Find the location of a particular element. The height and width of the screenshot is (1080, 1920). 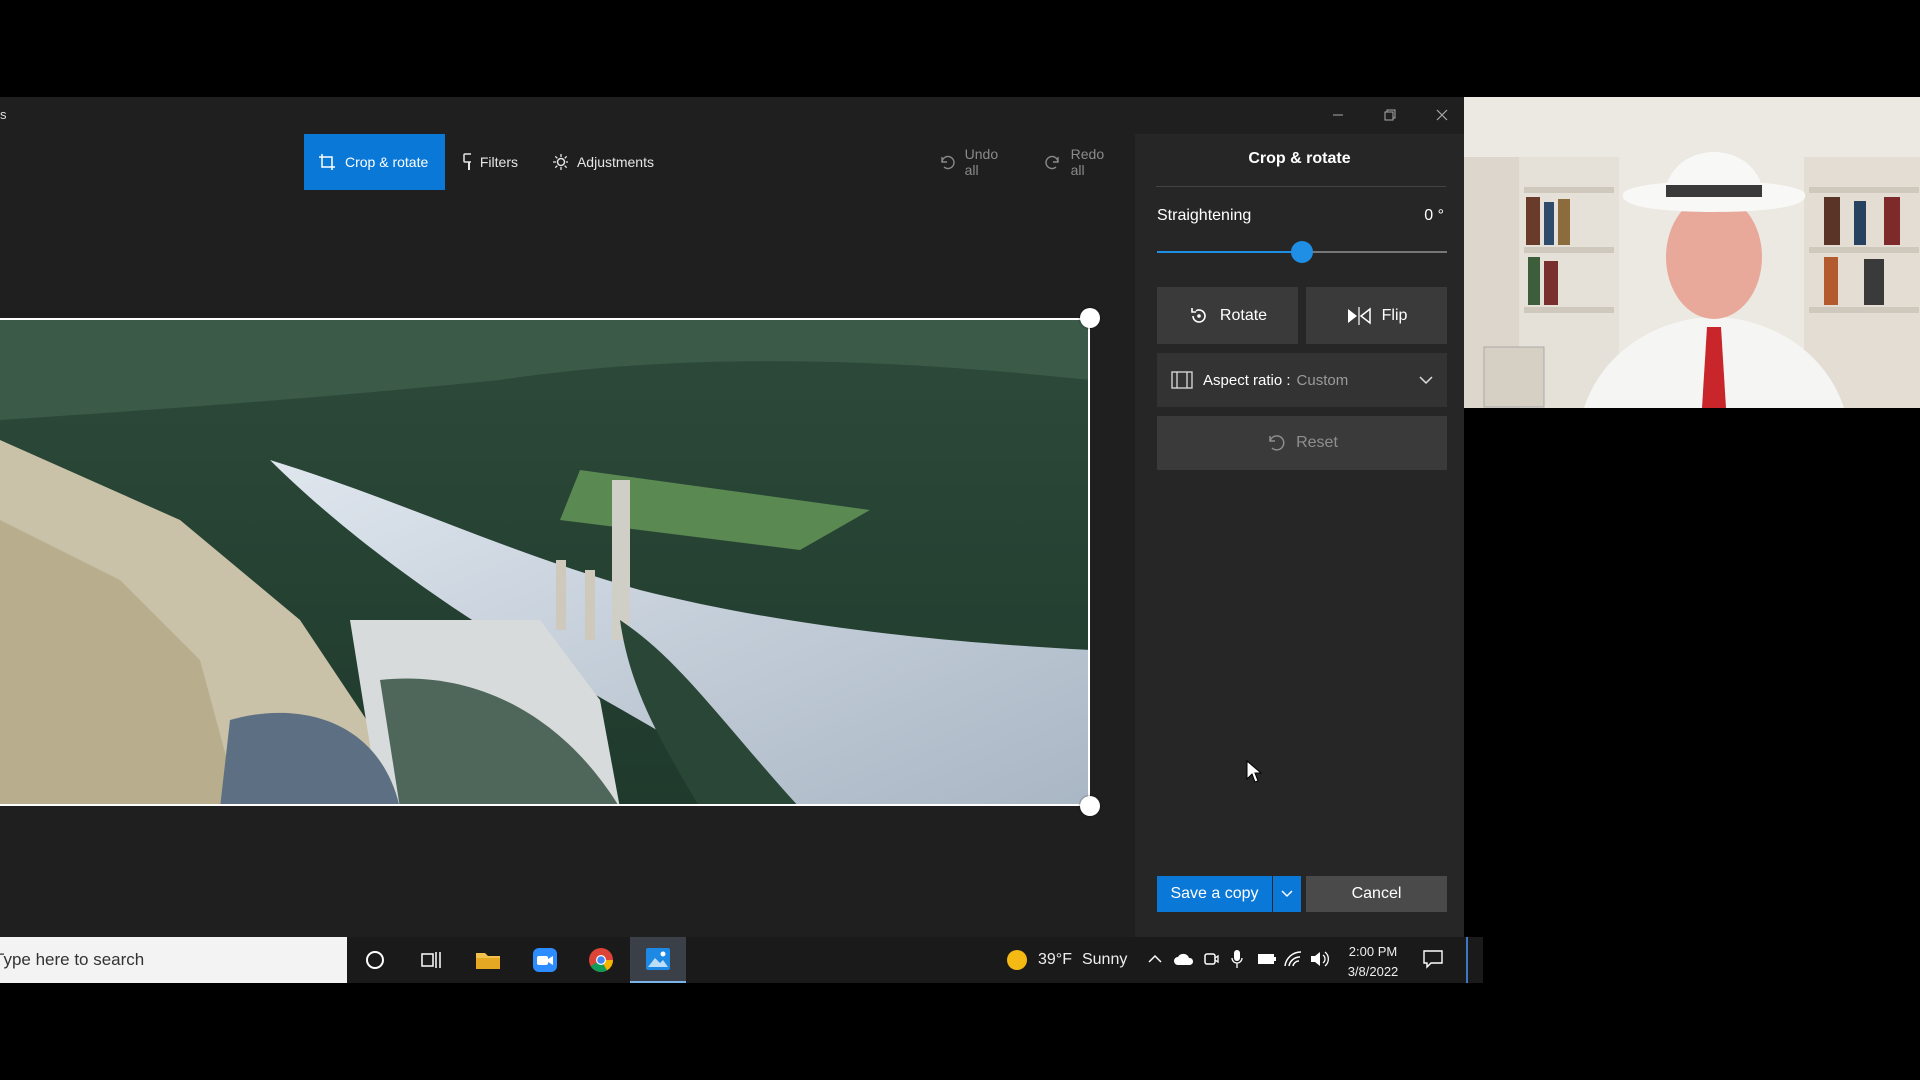

weather-widget: 39°F Sunny is located at coordinates (1066, 960).